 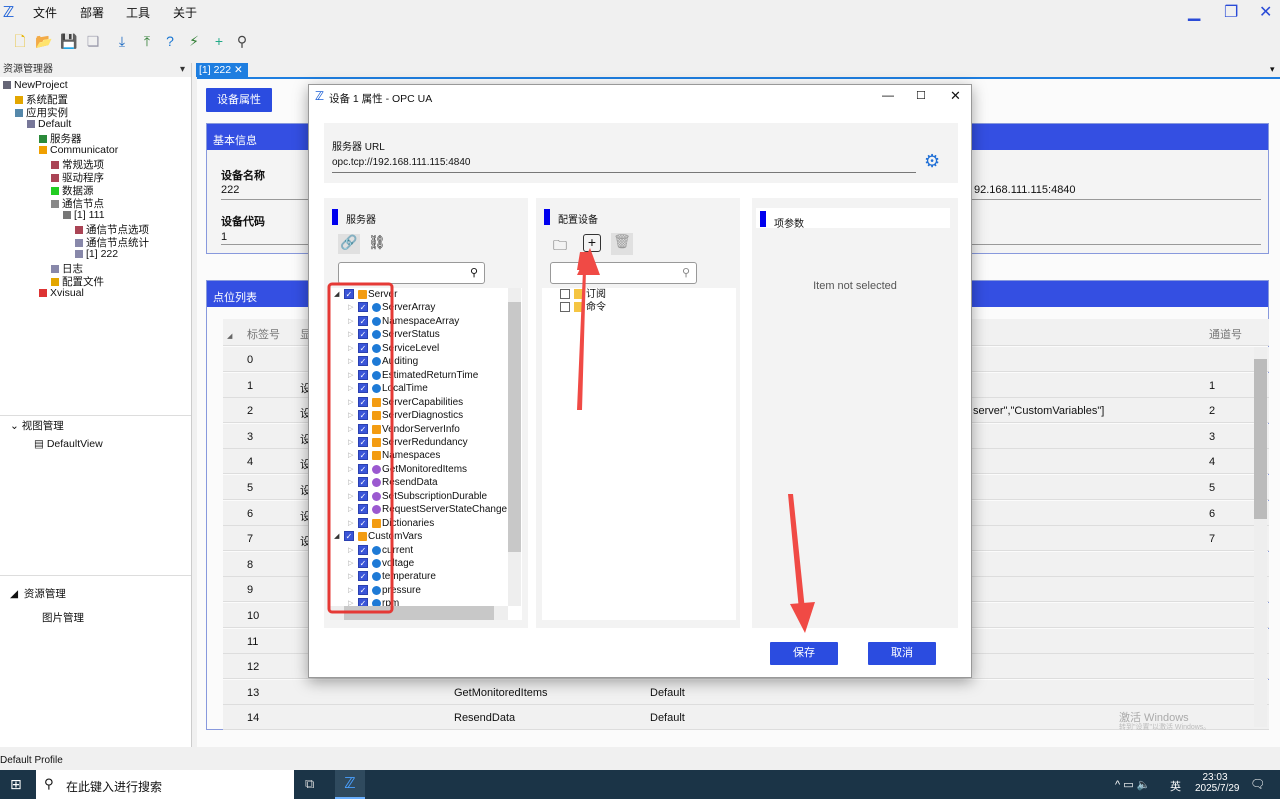 I want to click on search-icon: ⚲, so click(x=49, y=783).